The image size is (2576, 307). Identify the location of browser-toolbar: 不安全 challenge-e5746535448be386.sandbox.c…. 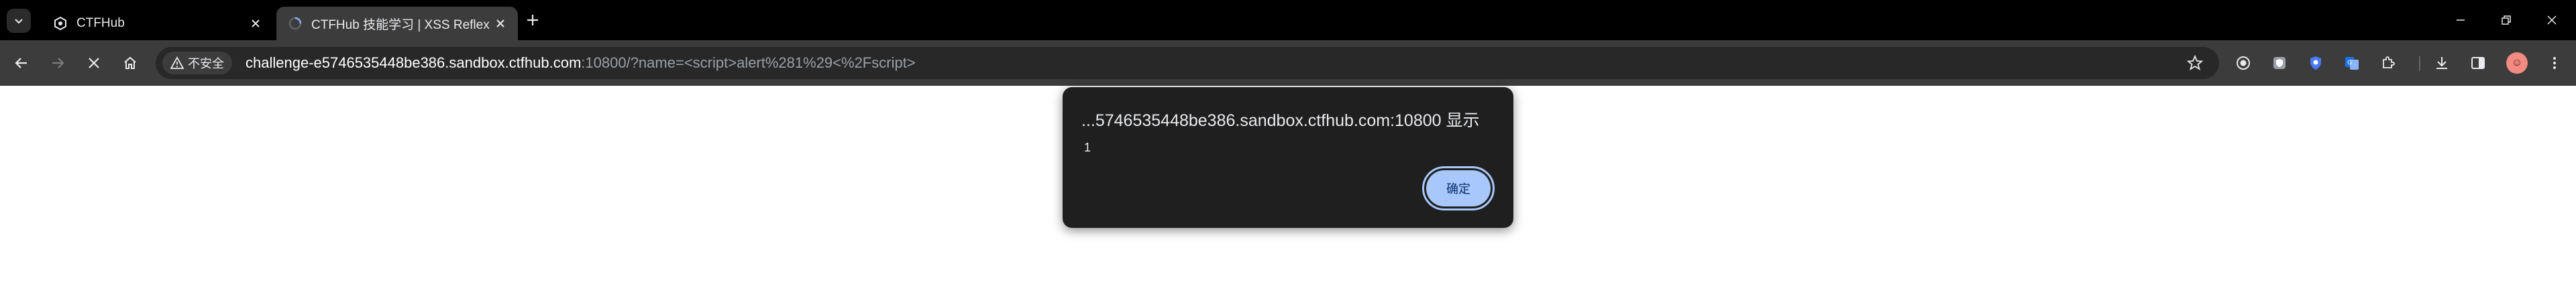
(1288, 63).